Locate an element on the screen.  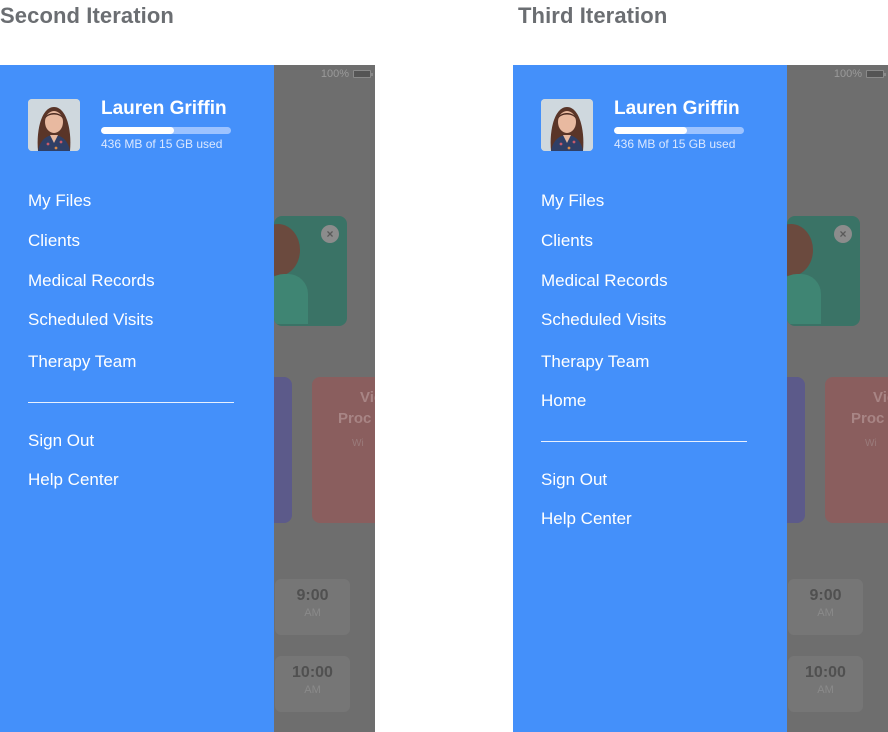
menu-item-home: Home is located at coordinates (563, 401).